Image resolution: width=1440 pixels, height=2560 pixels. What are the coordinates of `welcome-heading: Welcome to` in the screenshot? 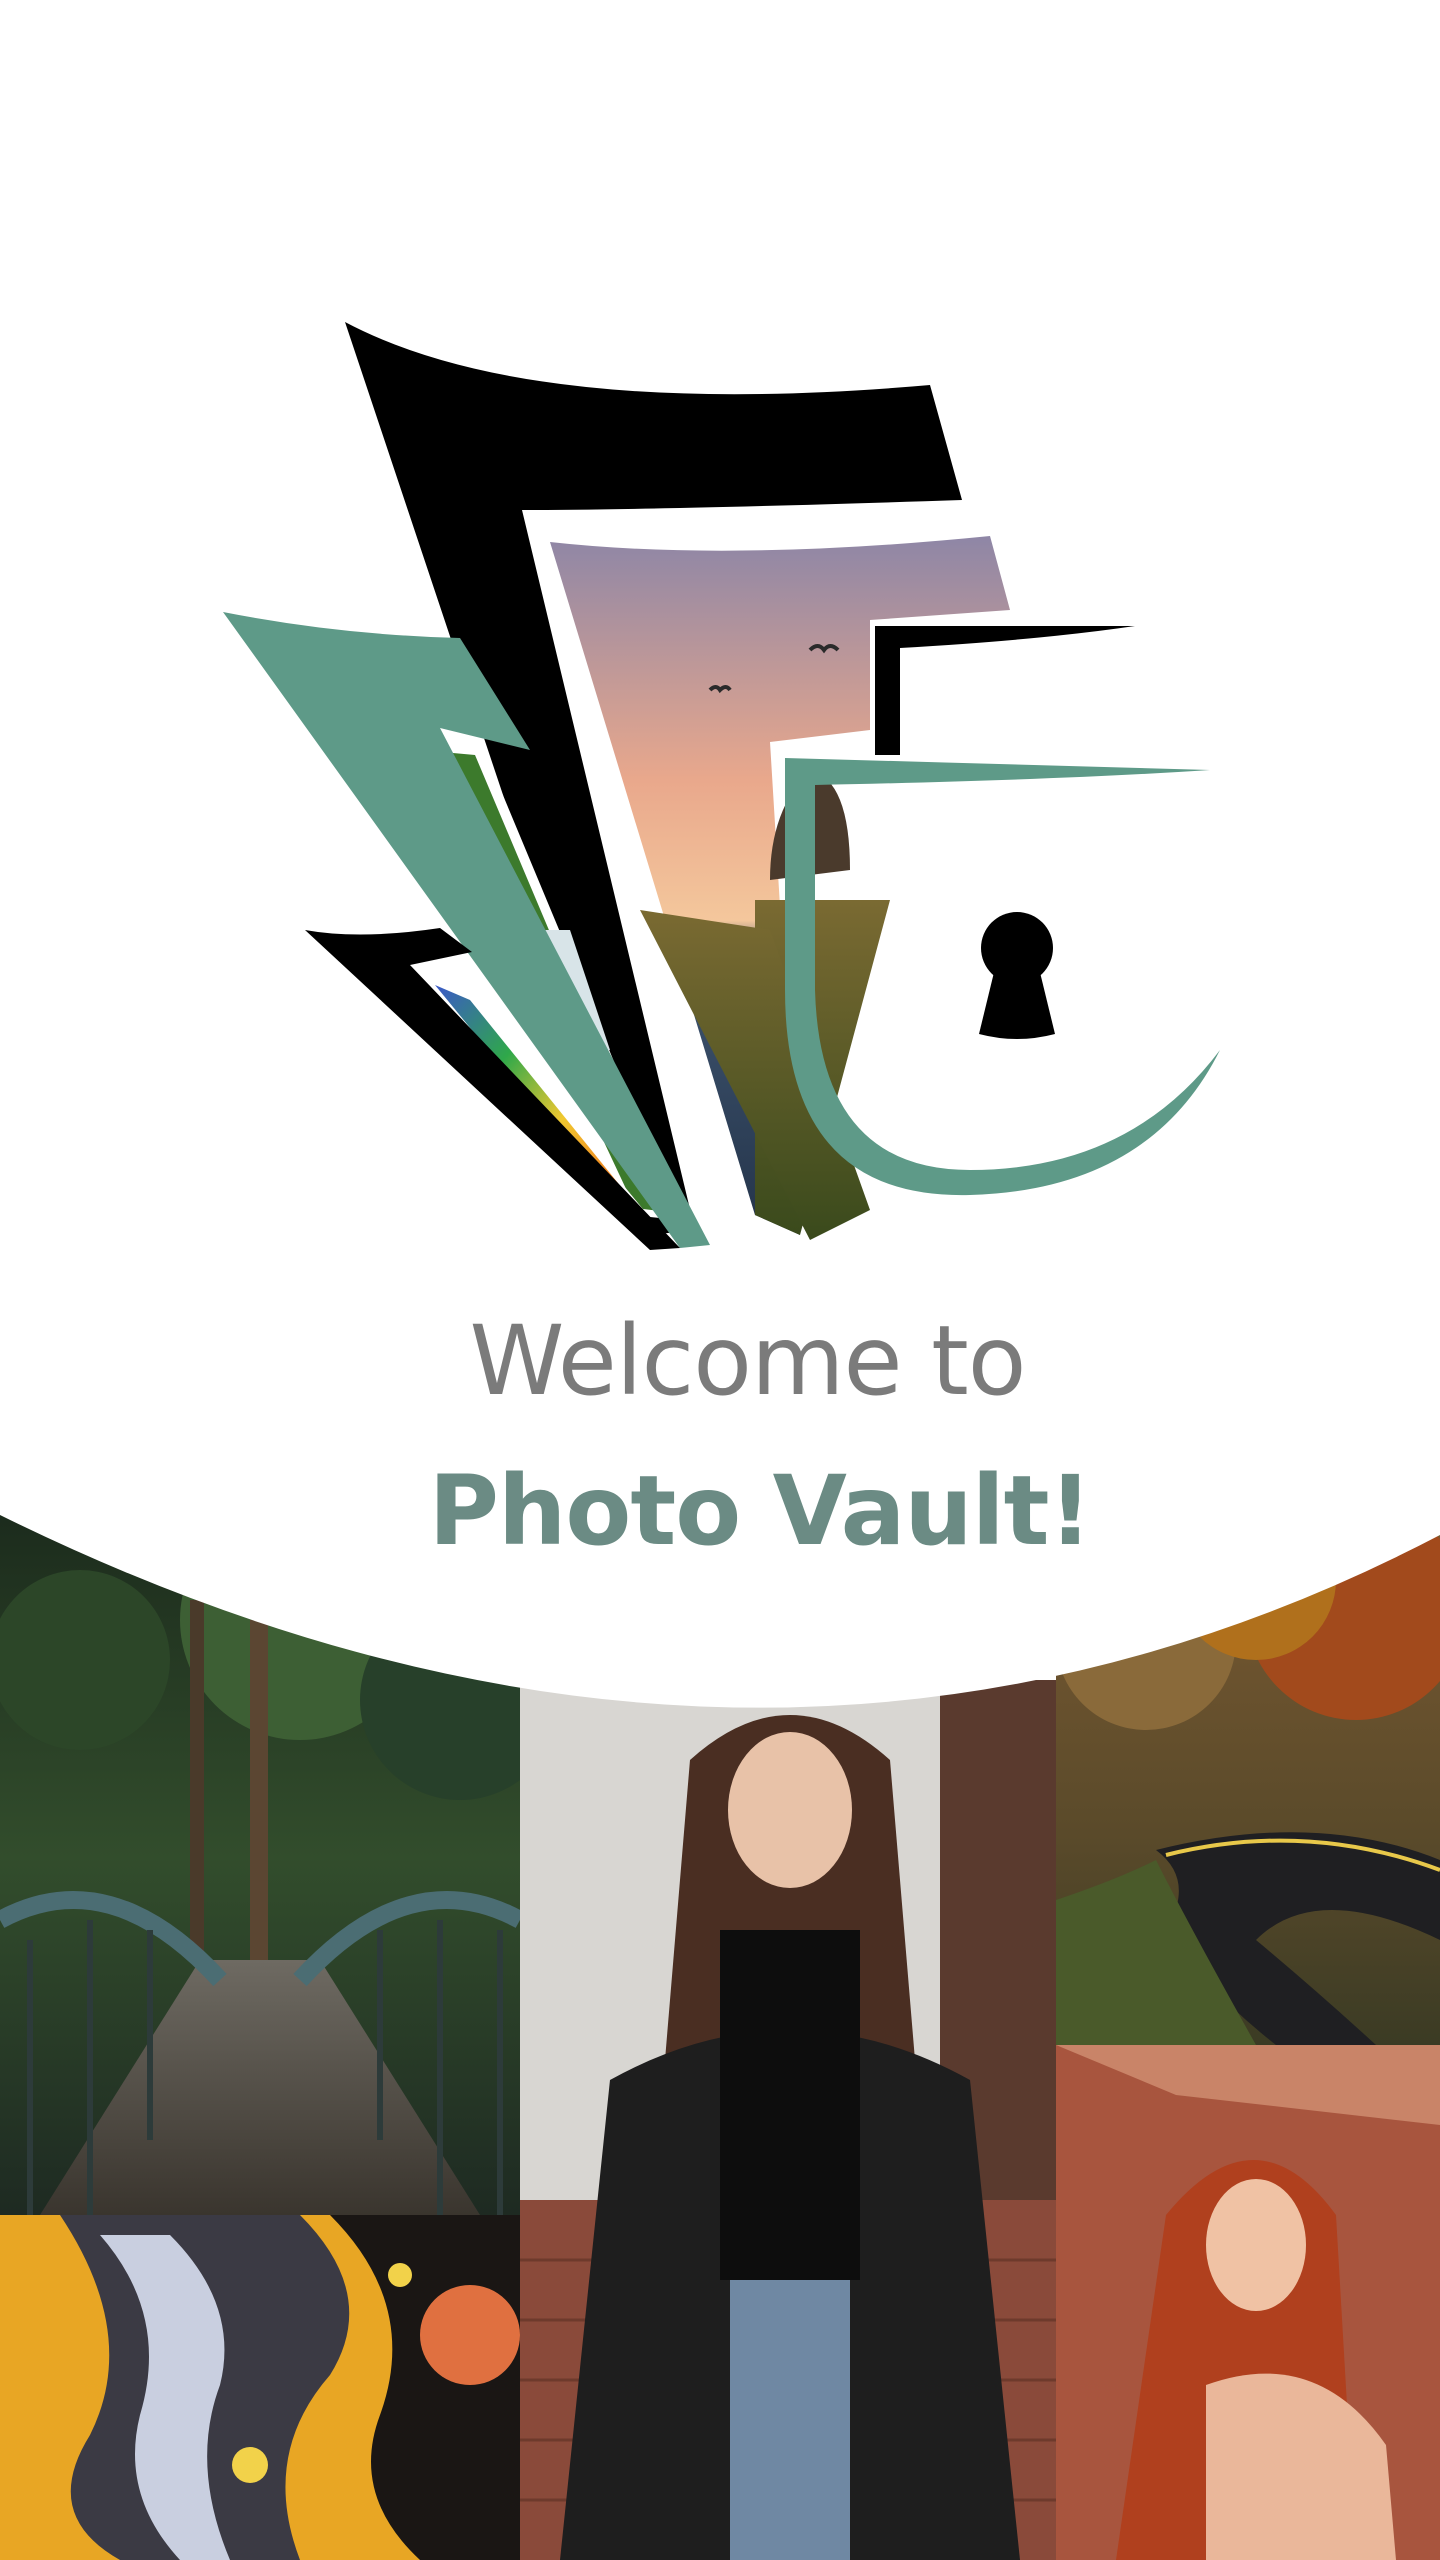 It's located at (747, 1361).